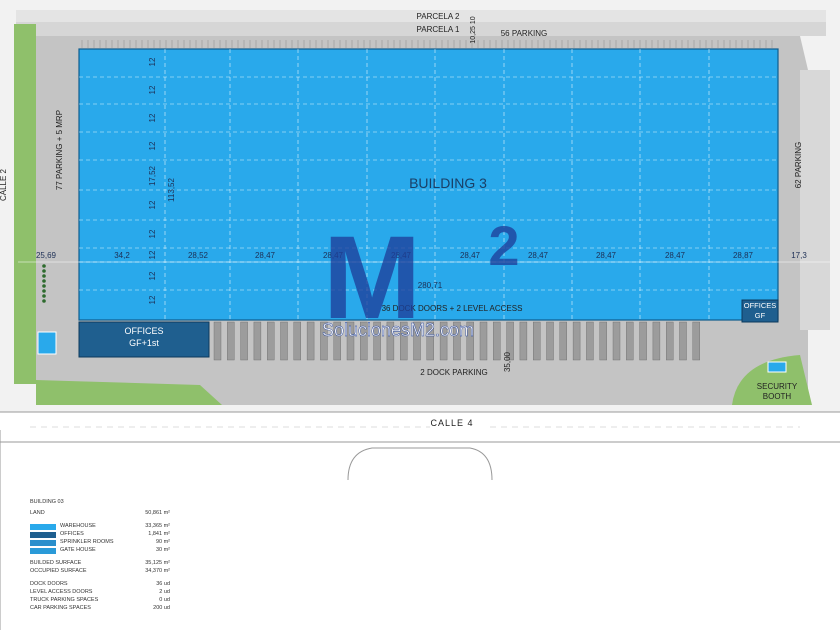  Describe the element at coordinates (453, 372) in the screenshot. I see `dock-parking-label: 2 DOCK PARKING` at that location.